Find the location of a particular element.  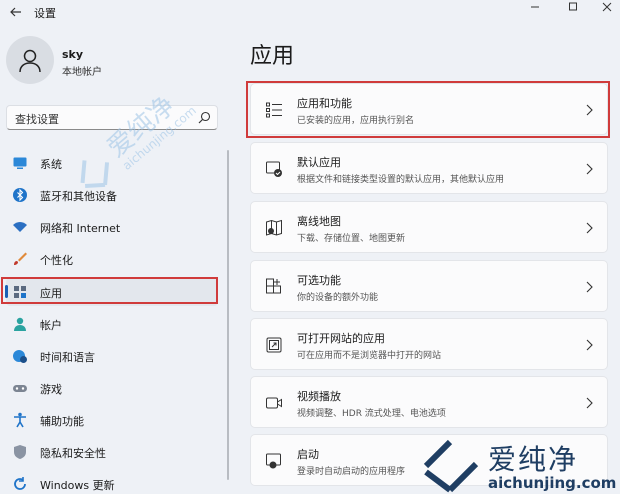

startup-icon is located at coordinates (273, 461).